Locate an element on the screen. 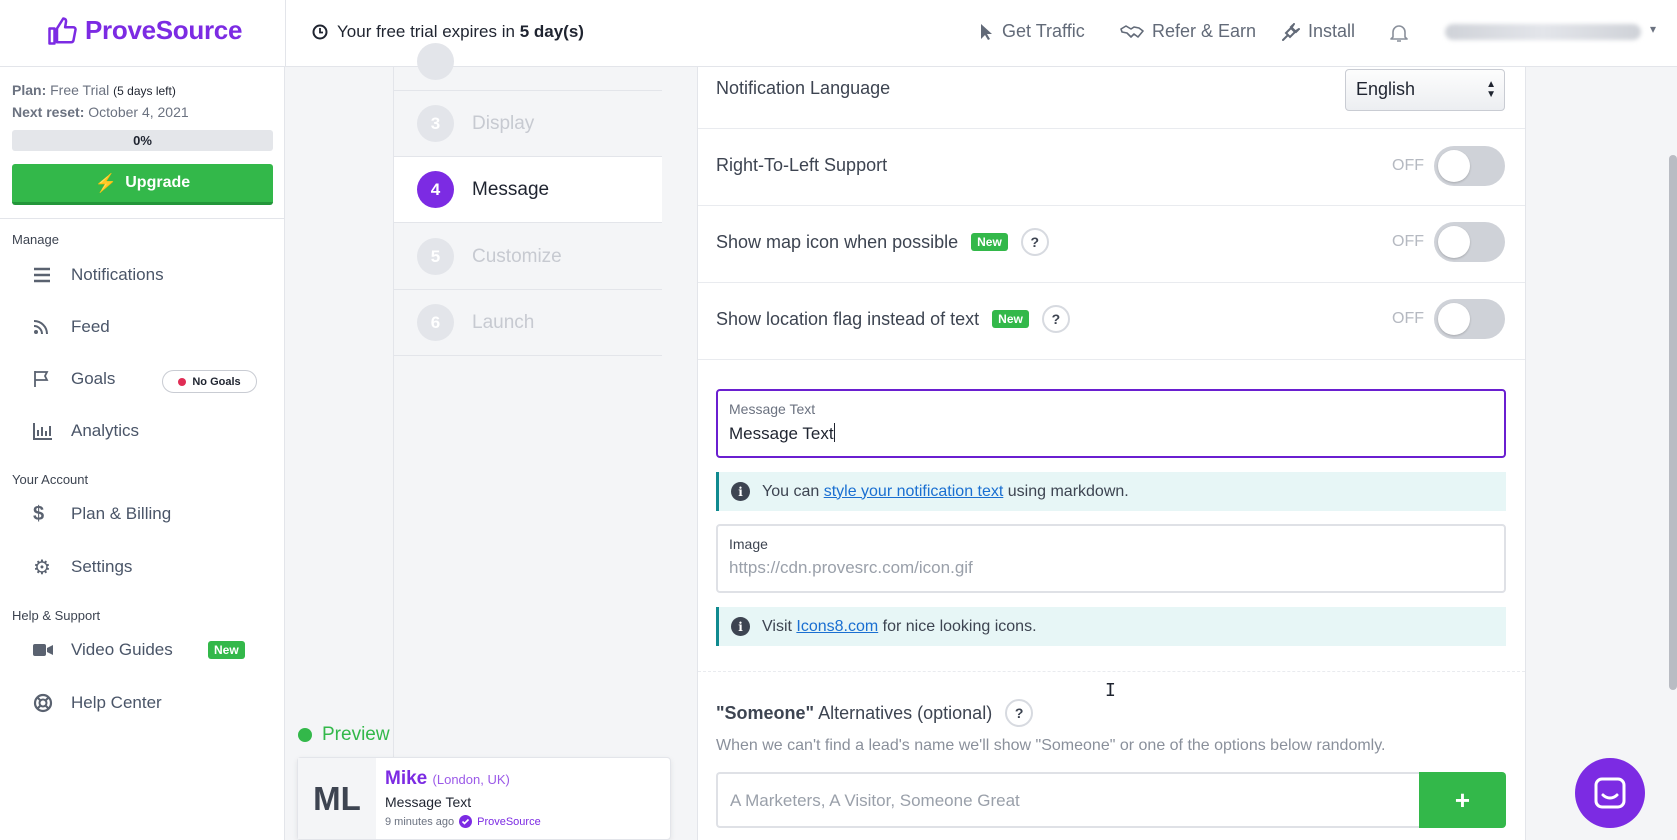  sidebar-item-label: Analytics is located at coordinates (105, 430).